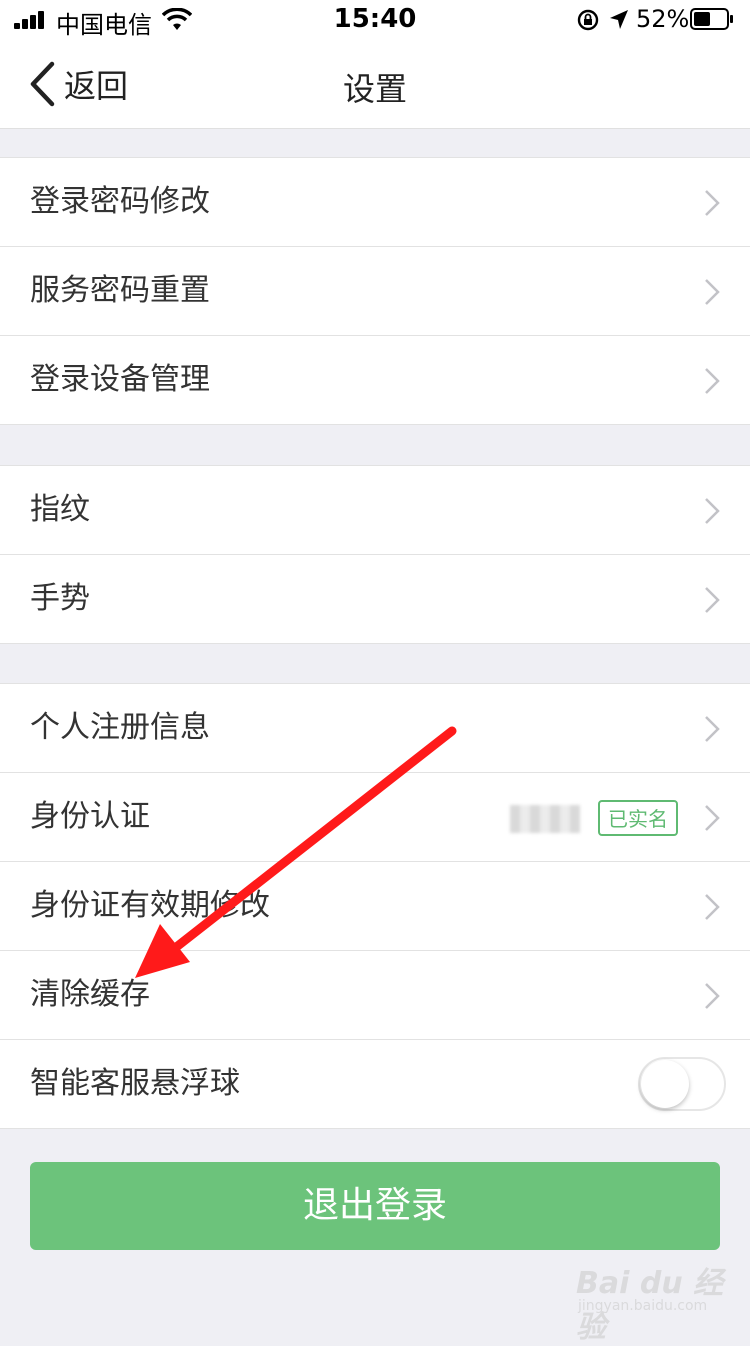 The width and height of the screenshot is (750, 1346). Describe the element at coordinates (120, 727) in the screenshot. I see `row-label: 个人注册信息` at that location.